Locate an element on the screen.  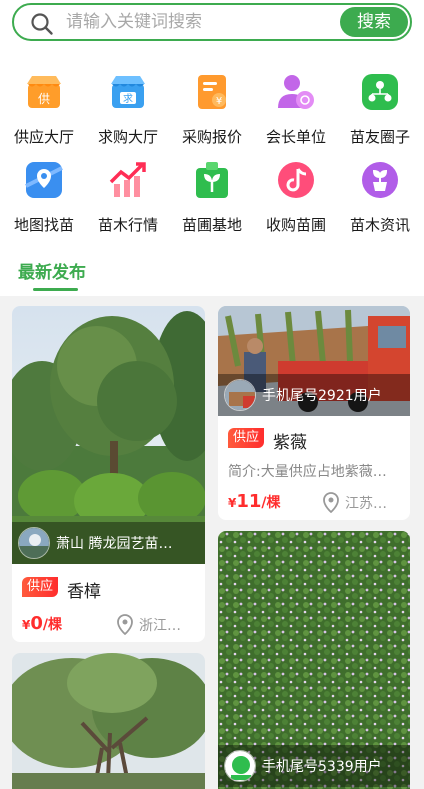
supply-hall-icon: 供 is located at coordinates (44, 92).